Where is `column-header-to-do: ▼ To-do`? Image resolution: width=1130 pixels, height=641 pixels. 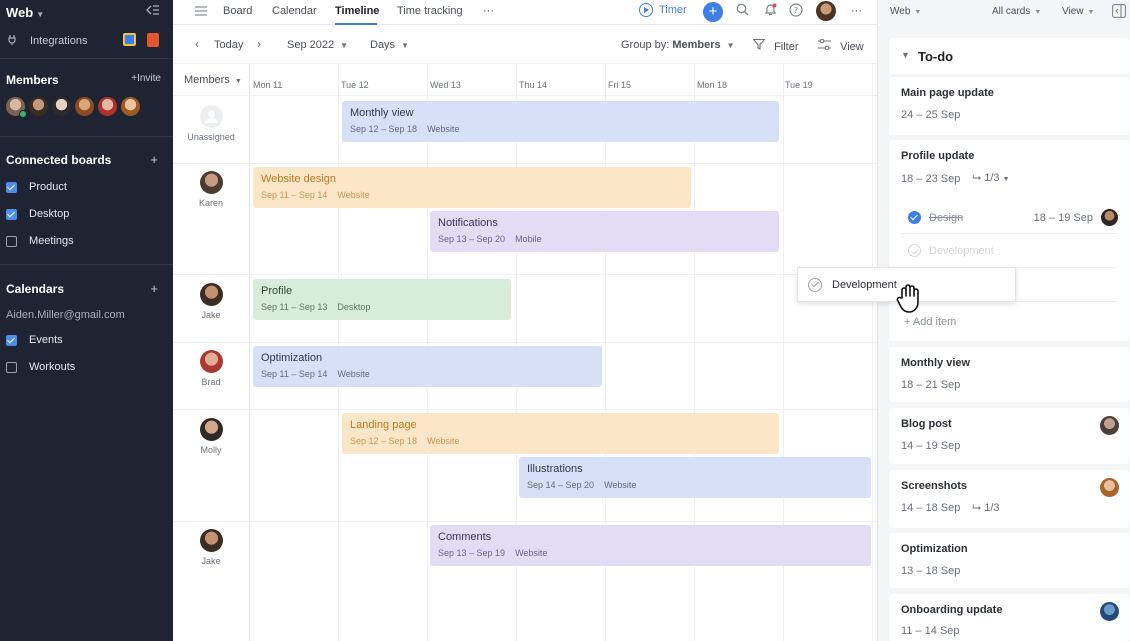
column-header-to-do: ▼ To-do is located at coordinates (1009, 56).